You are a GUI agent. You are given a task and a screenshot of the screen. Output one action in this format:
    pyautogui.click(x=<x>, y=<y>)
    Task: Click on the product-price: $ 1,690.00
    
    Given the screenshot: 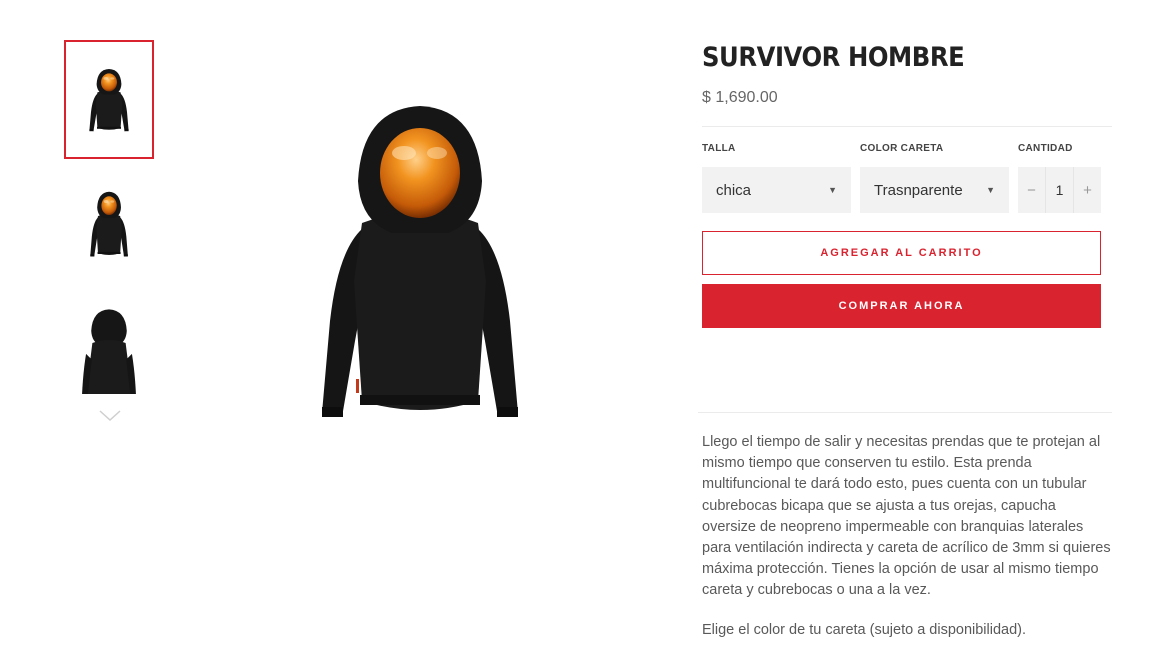 What is the action you would take?
    pyautogui.click(x=740, y=97)
    